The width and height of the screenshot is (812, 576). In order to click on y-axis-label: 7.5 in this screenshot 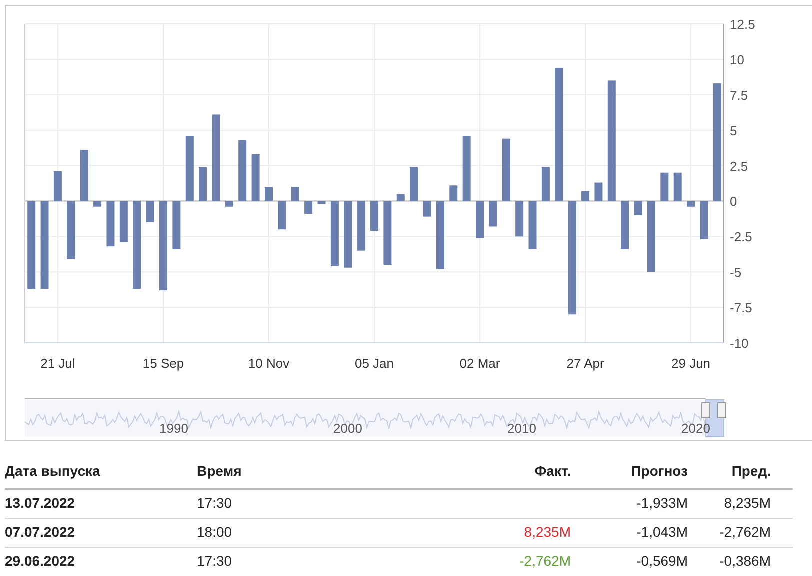, I will do `click(739, 95)`.